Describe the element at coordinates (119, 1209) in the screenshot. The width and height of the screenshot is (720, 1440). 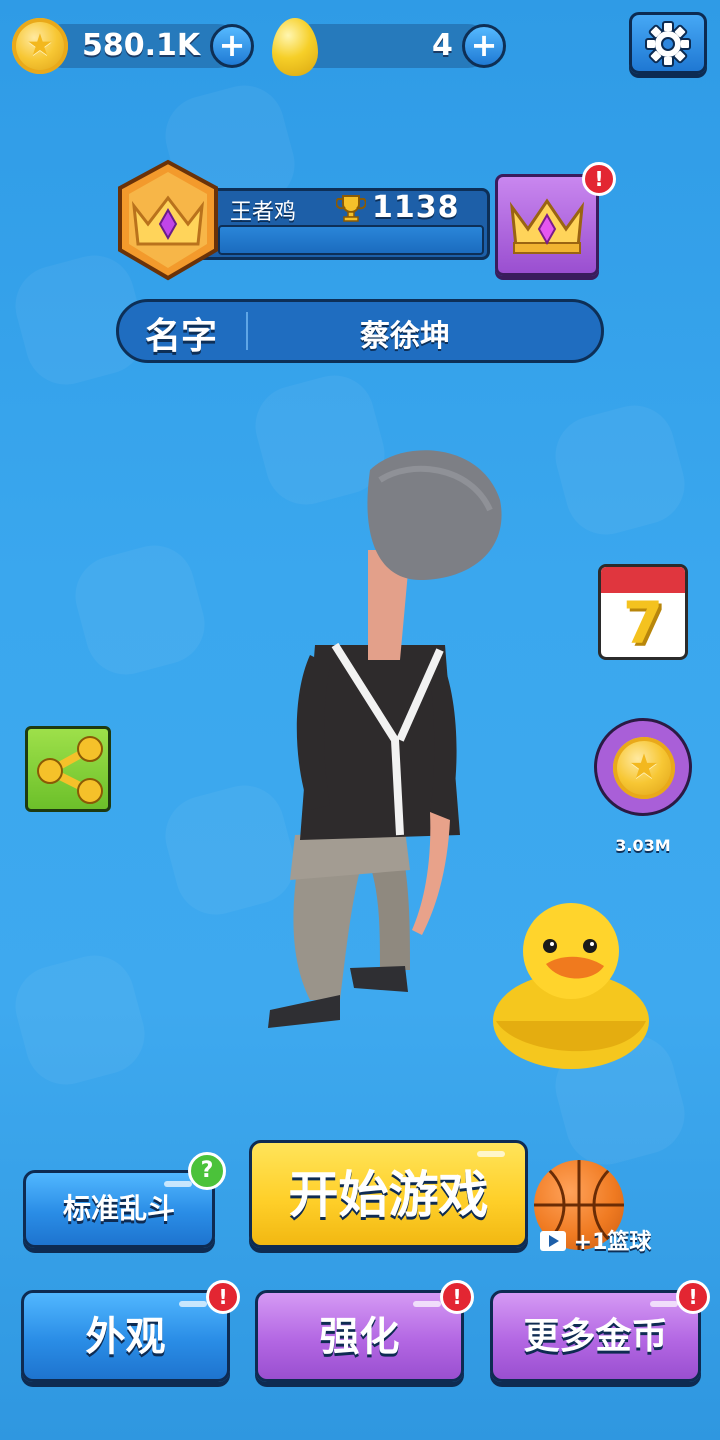
I see `game-mode-button: 标准乱斗` at that location.